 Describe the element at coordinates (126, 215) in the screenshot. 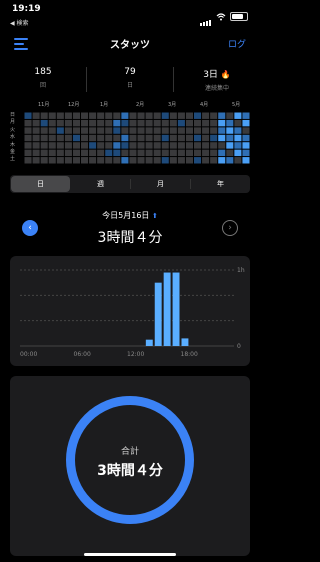

I see `date-label: 今日5月16日` at that location.